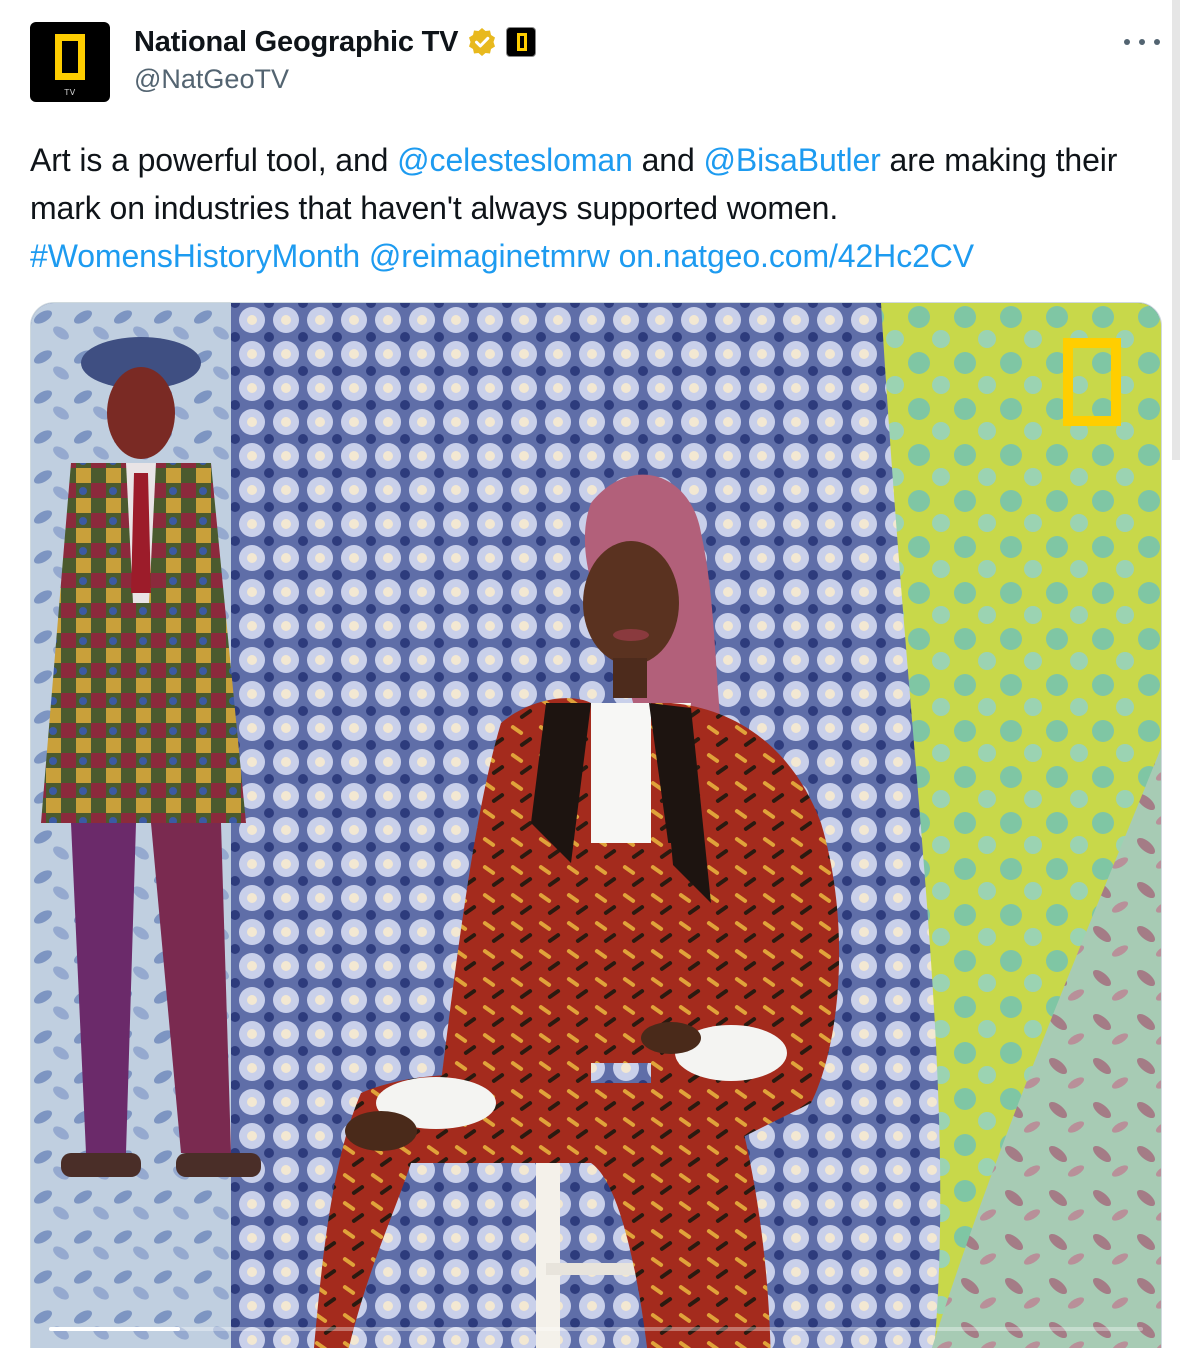  I want to click on affiliate-badge-icon, so click(521, 42).